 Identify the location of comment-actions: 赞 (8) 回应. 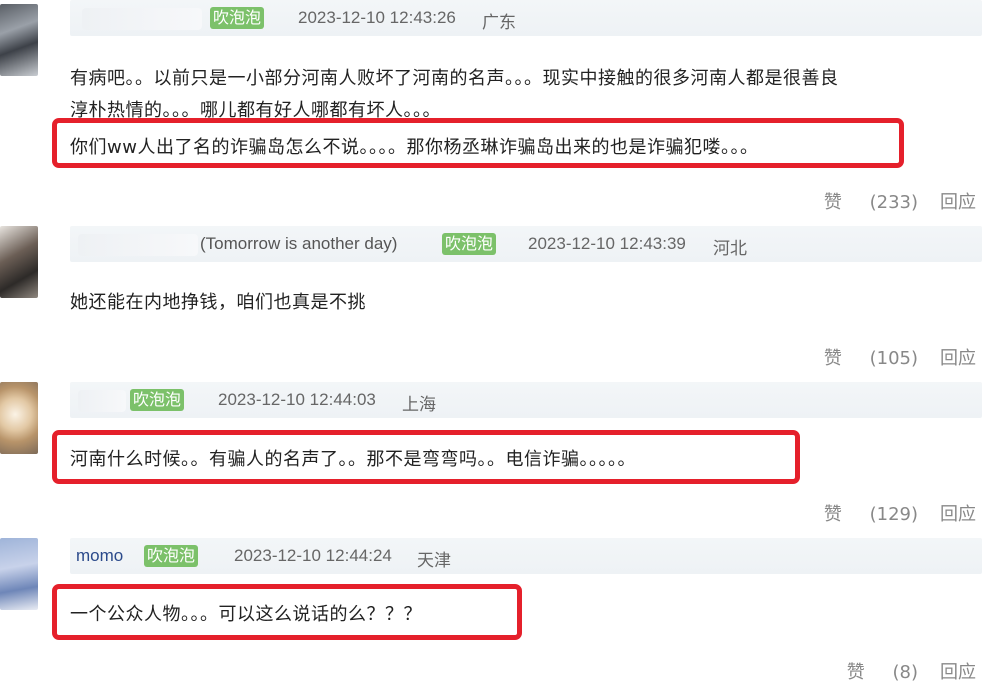
(911, 671).